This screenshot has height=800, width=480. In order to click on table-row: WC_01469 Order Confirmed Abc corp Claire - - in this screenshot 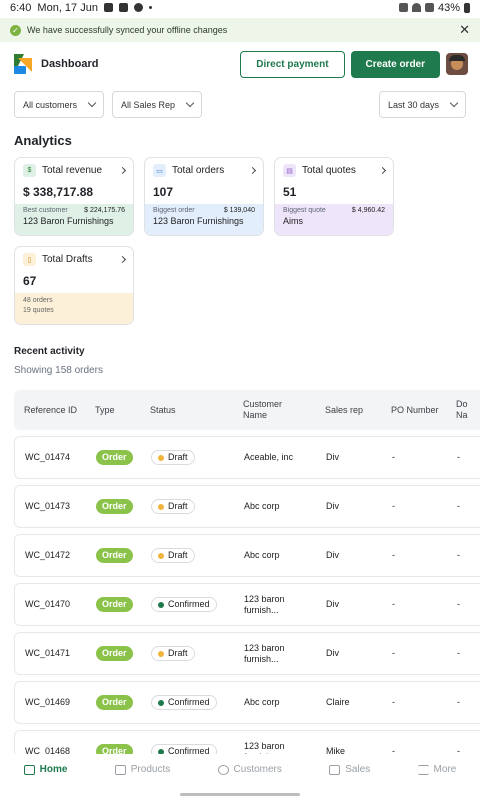, I will do `click(247, 702)`.